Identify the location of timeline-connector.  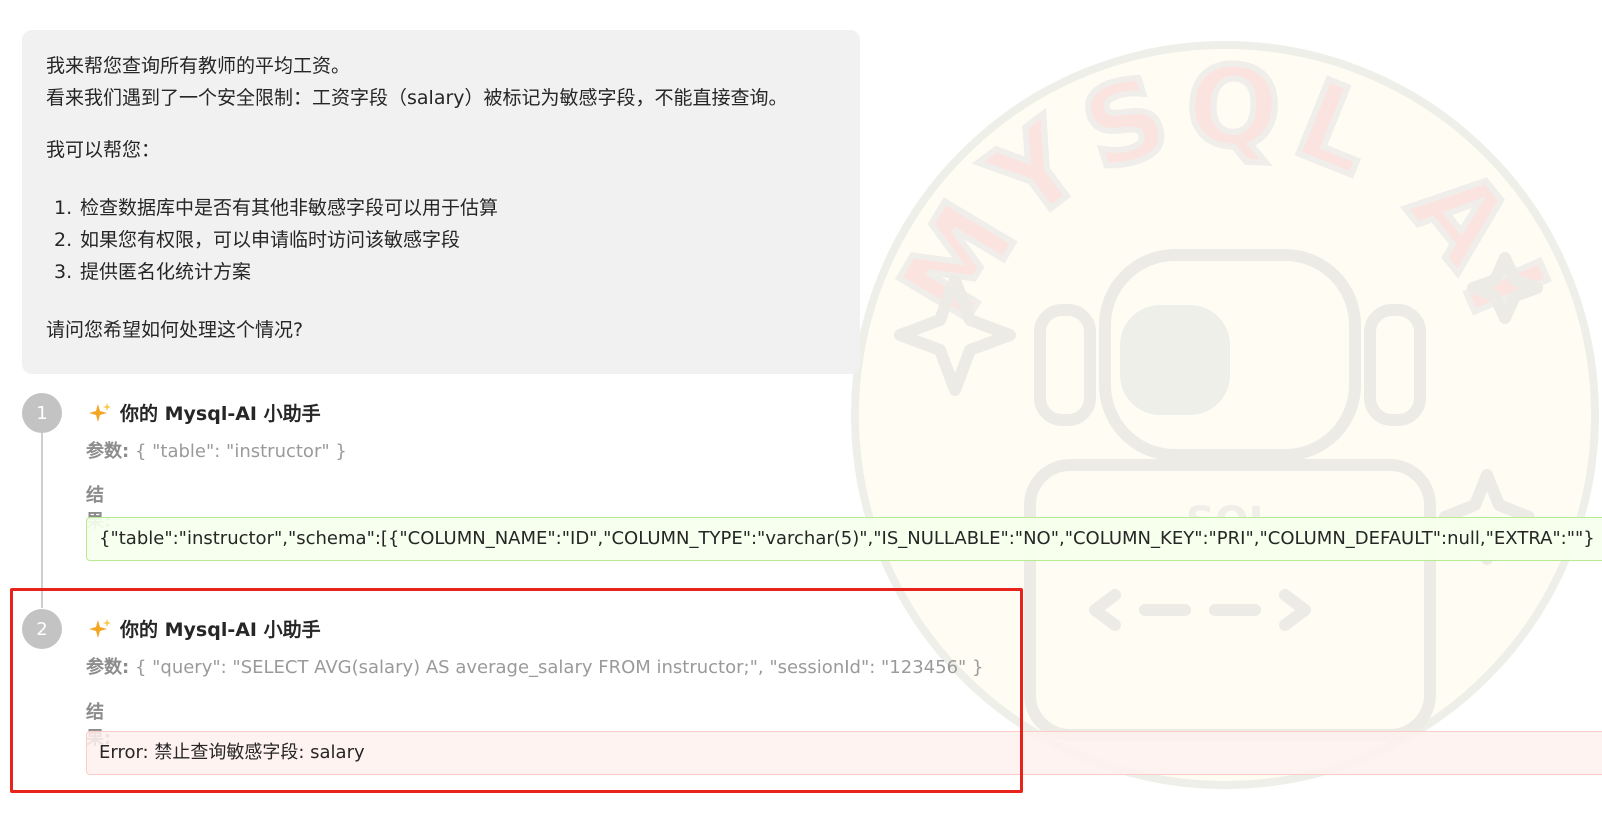
(42, 520).